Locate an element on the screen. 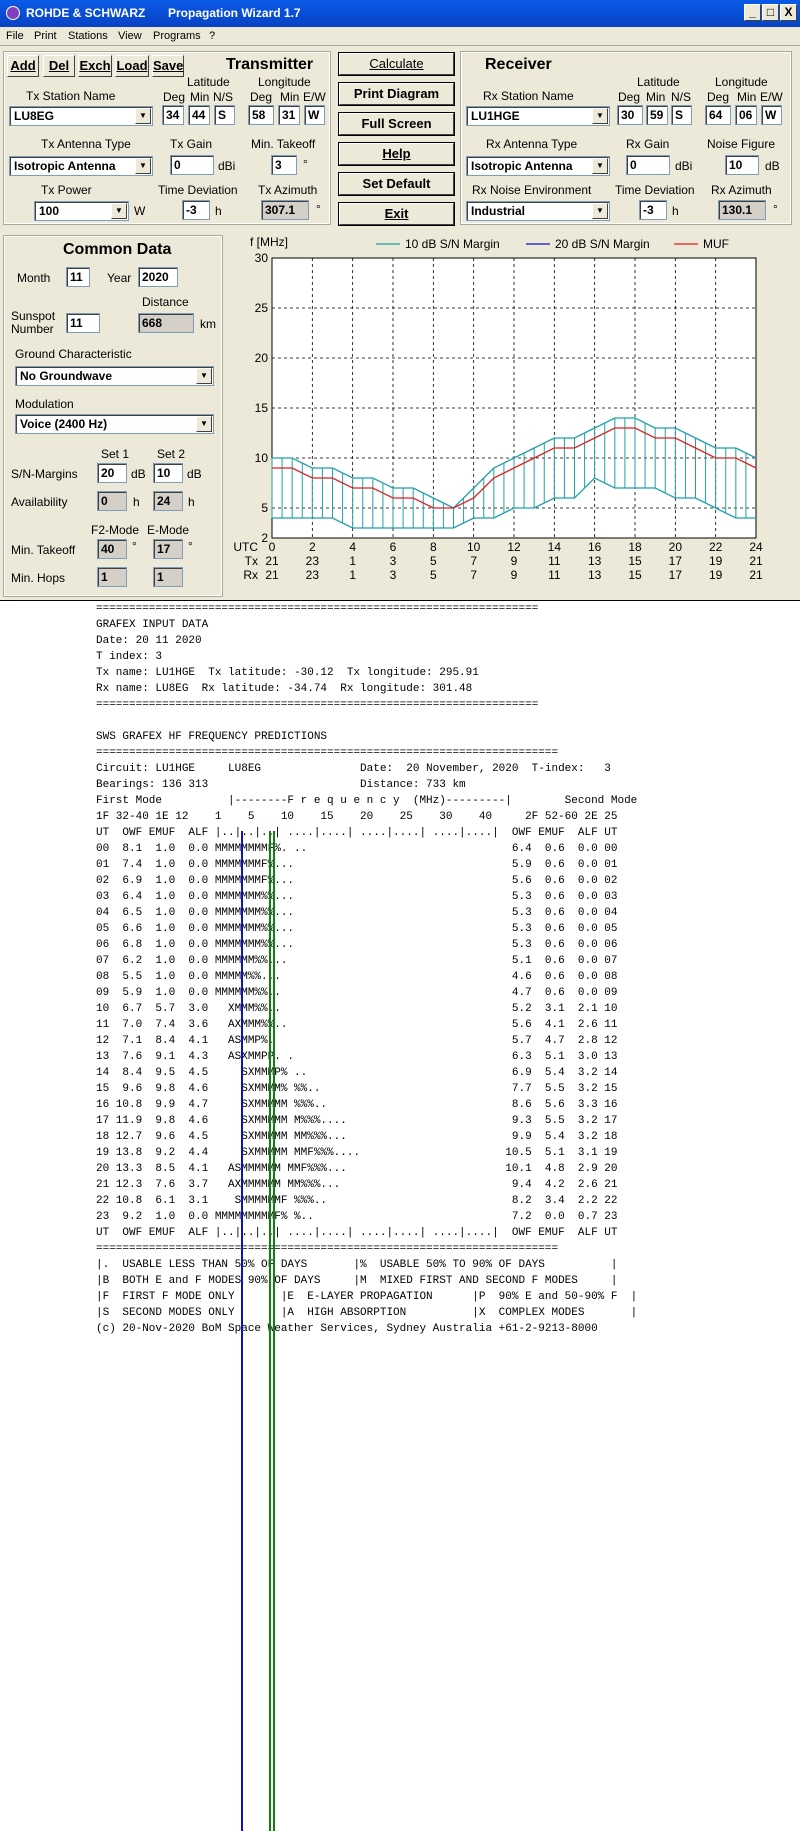 The height and width of the screenshot is (1831, 800). tx-antenna-combo: Isotropic Antenna ▼ is located at coordinates (81, 166).